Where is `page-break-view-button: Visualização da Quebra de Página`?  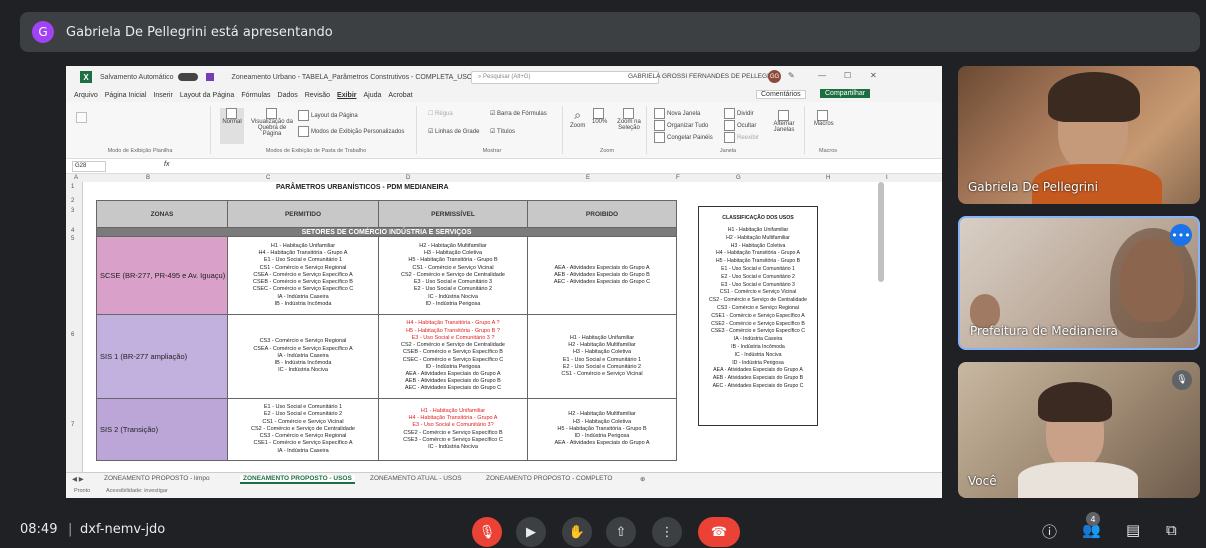
page-break-view-button: Visualização da Quebra de Página is located at coordinates (272, 122).